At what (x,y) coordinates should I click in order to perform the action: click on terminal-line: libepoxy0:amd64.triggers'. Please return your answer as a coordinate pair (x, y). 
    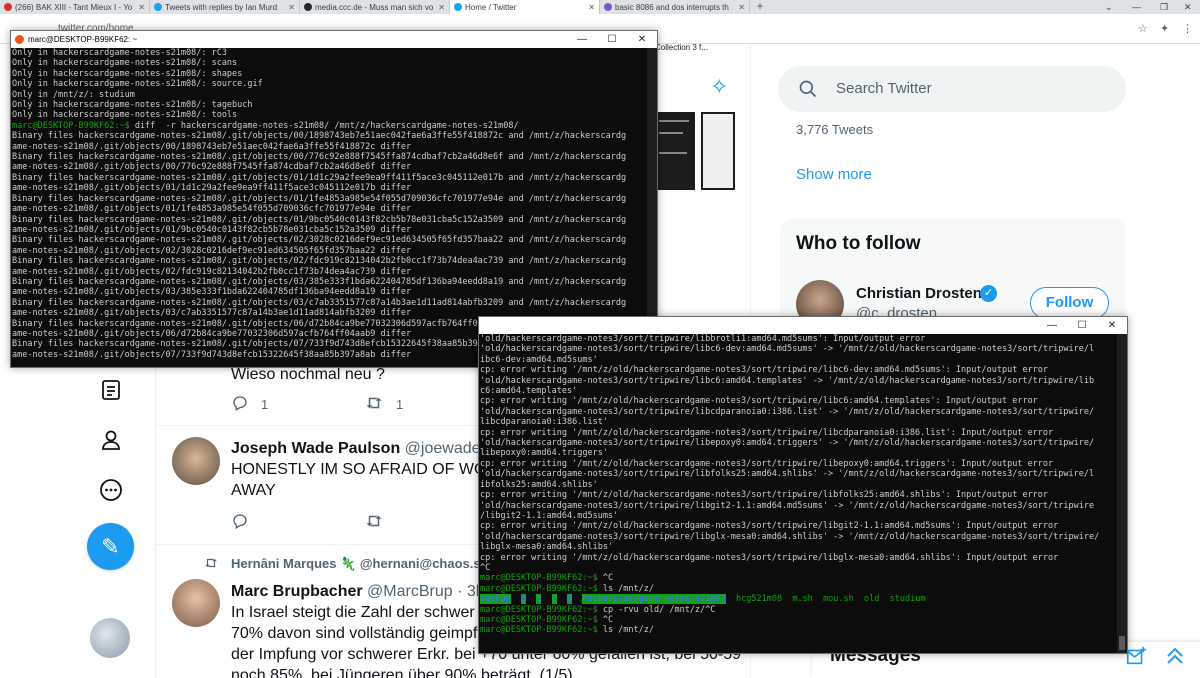
    Looking at the image, I should click on (544, 453).